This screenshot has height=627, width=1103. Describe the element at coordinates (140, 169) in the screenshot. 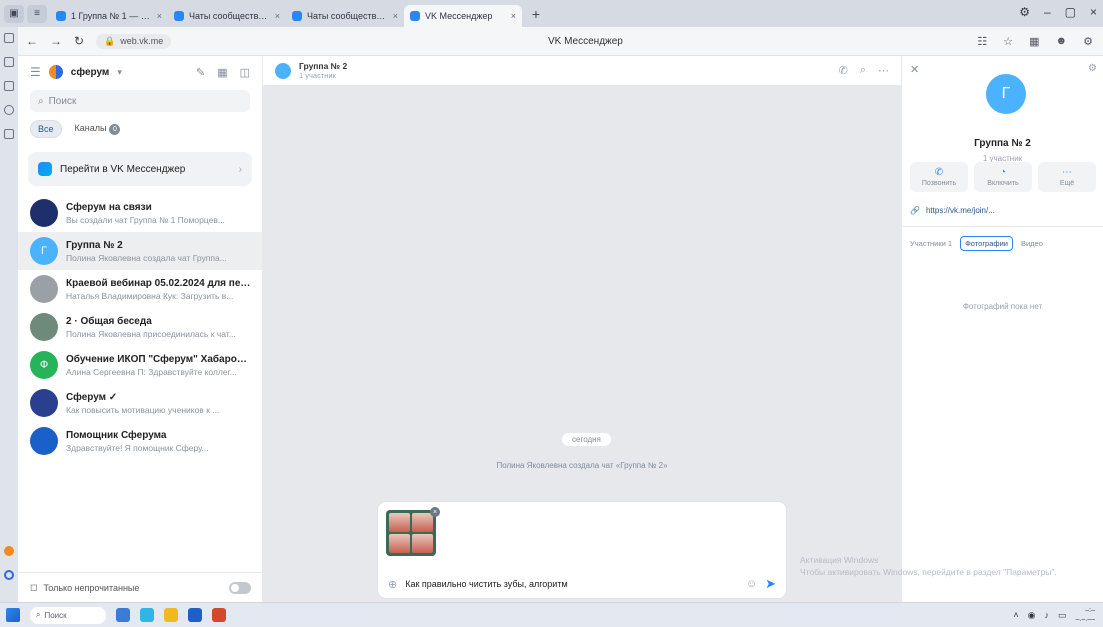

I see `open-vk-messenger-banner: Перейти в VK Мессенджер ›` at that location.